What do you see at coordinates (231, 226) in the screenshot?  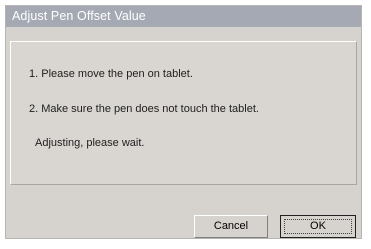 I see `cancel-button: Cancel` at bounding box center [231, 226].